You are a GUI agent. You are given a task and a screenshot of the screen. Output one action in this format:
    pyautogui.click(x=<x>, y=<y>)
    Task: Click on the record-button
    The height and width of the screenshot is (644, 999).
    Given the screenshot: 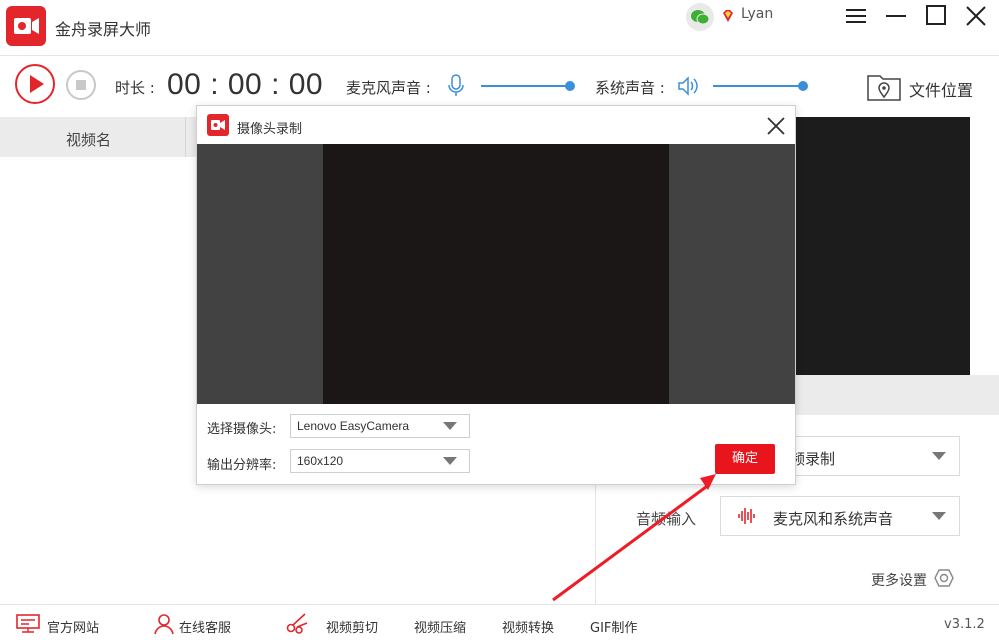 What is the action you would take?
    pyautogui.click(x=35, y=84)
    